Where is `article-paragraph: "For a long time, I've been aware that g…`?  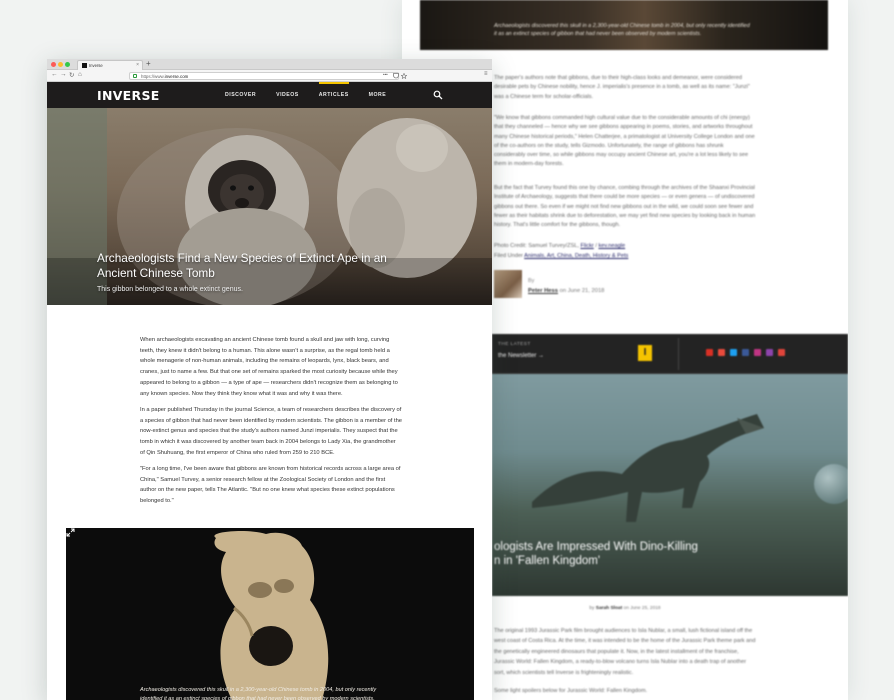
article-paragraph: "For a long time, I've been aware that g… is located at coordinates (270, 485).